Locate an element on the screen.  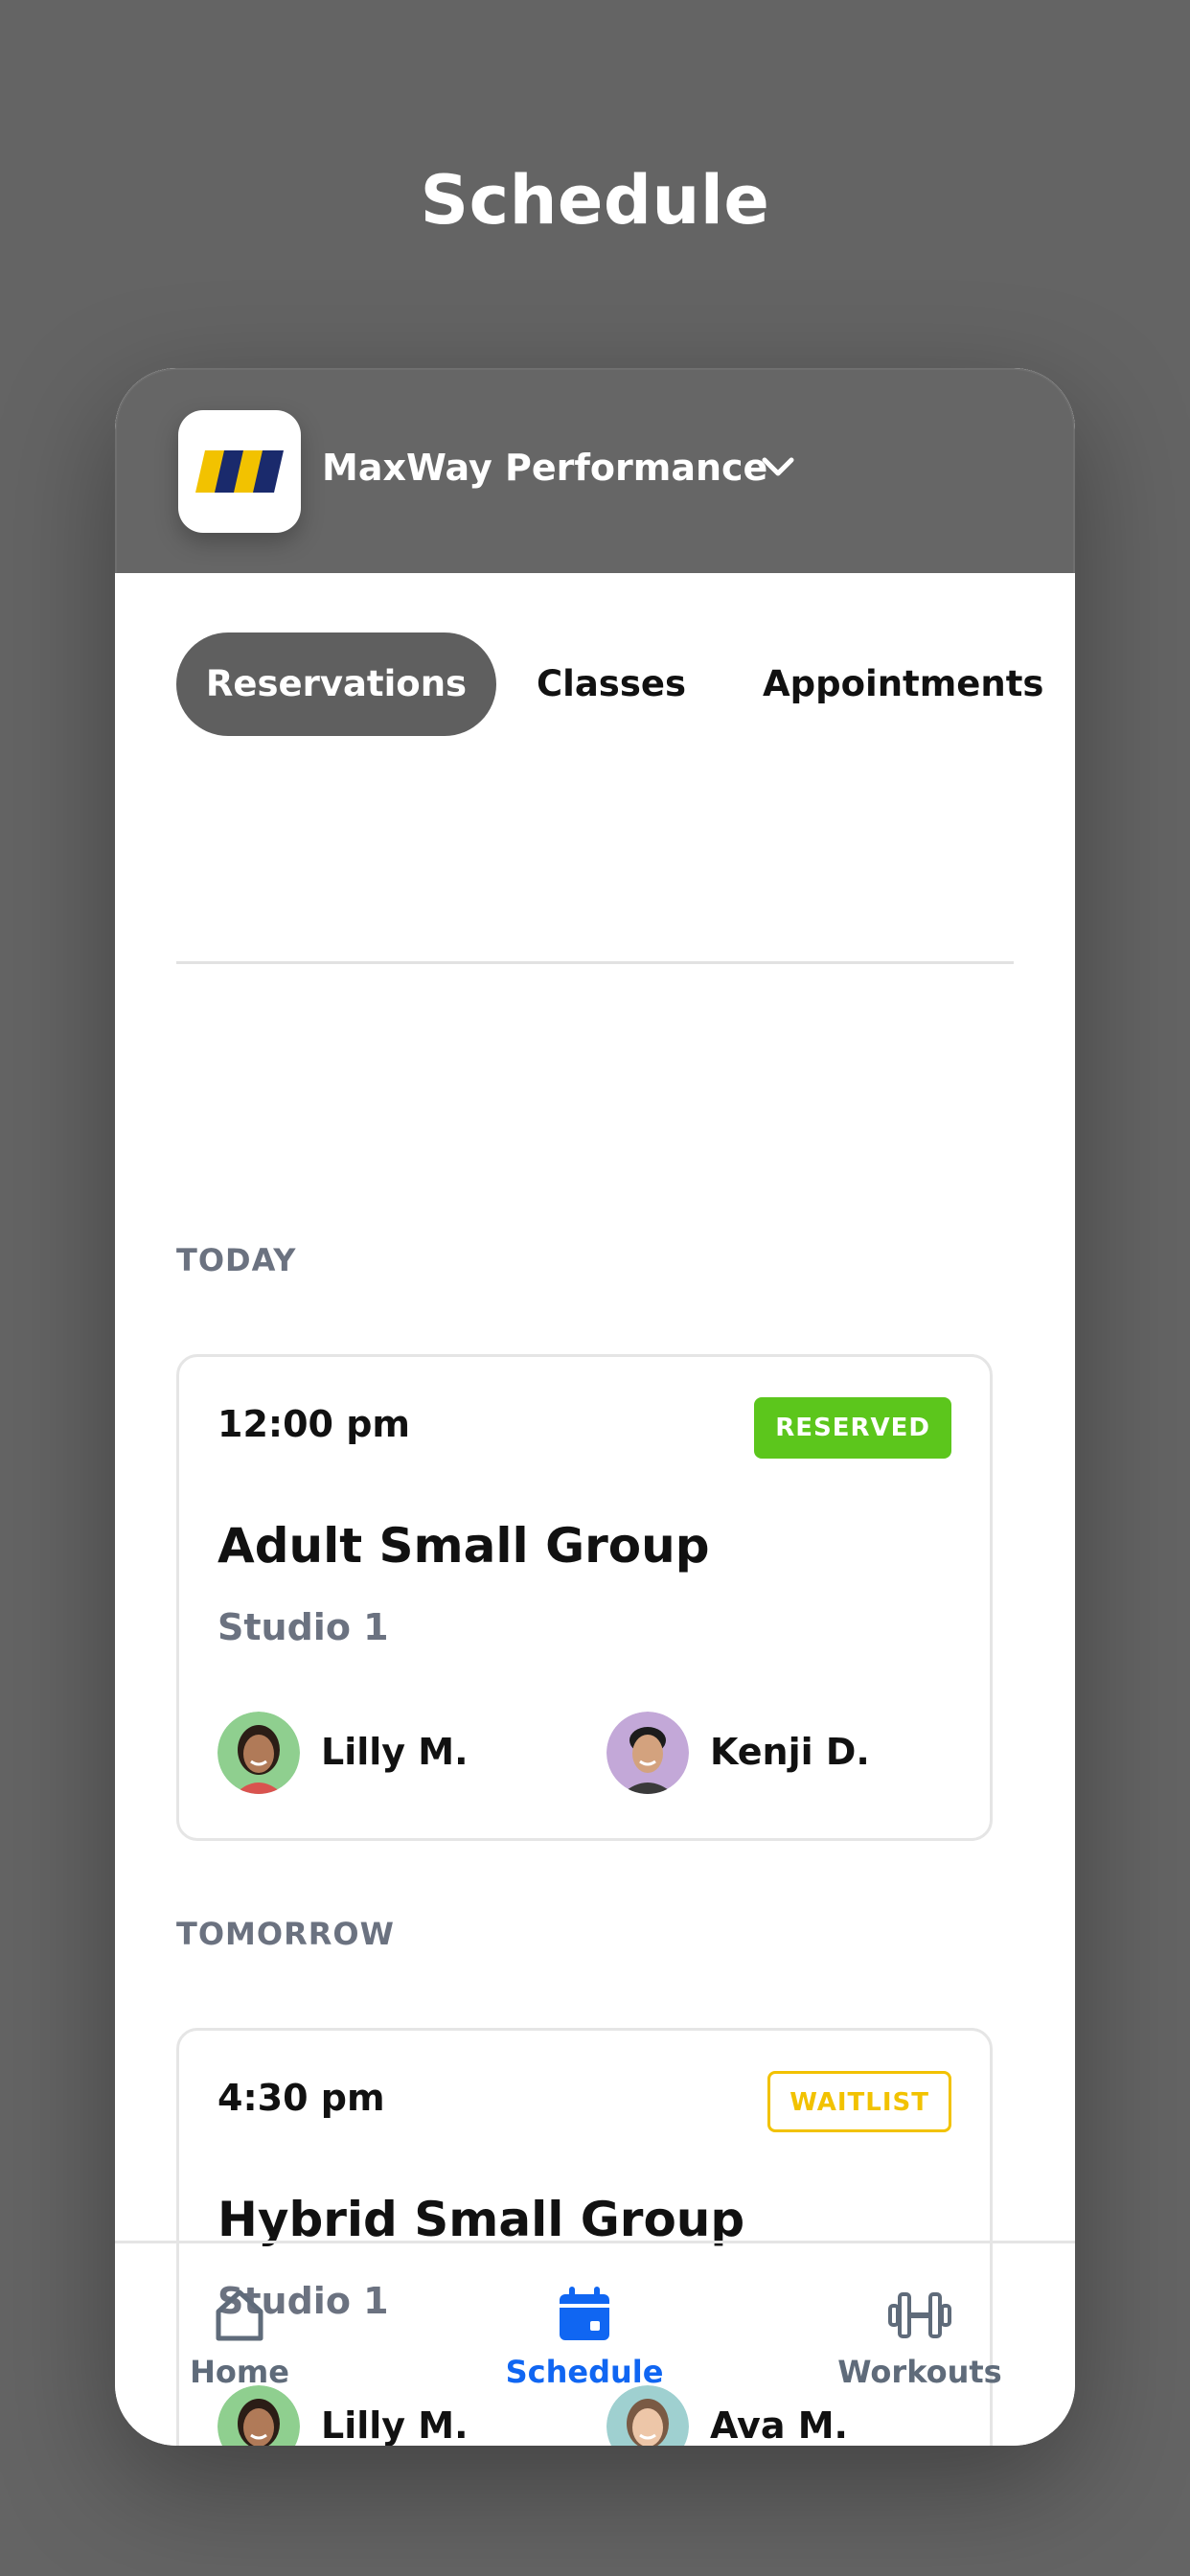
nav-schedule: Schedule is located at coordinates (585, 2337).